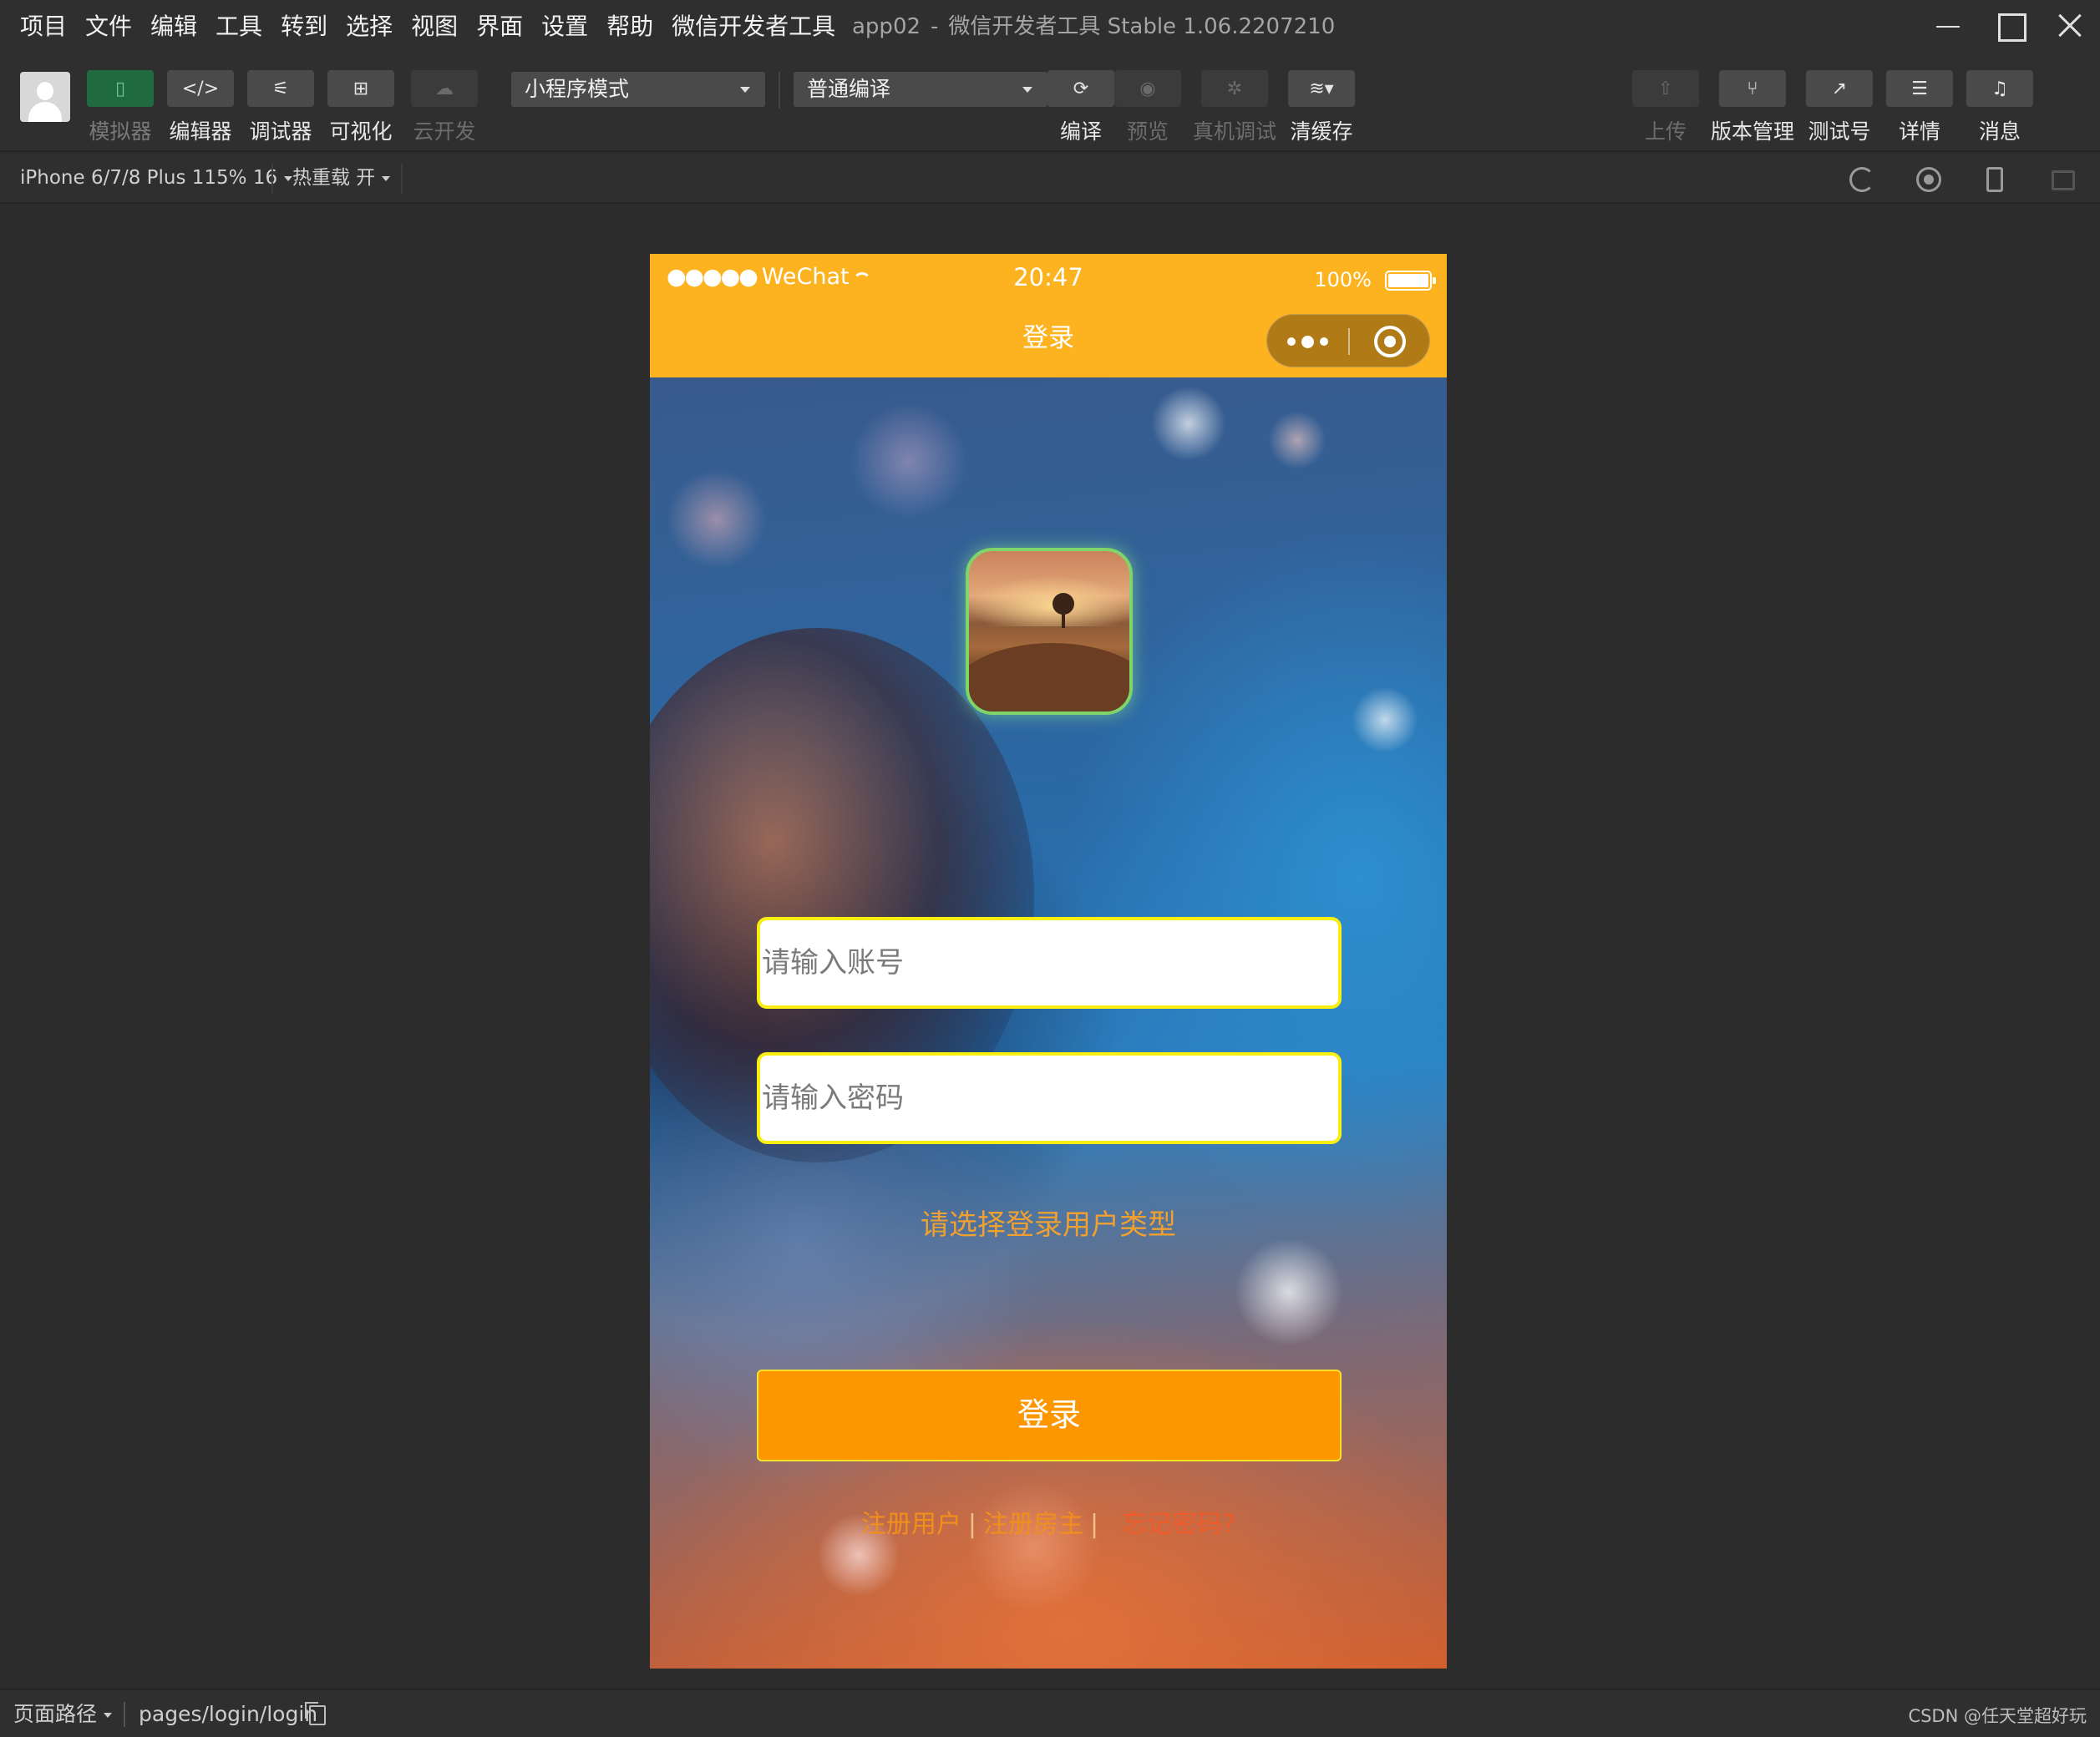 The image size is (2100, 1737). Describe the element at coordinates (920, 89) in the screenshot. I see `compile-select: 普通编译` at that location.